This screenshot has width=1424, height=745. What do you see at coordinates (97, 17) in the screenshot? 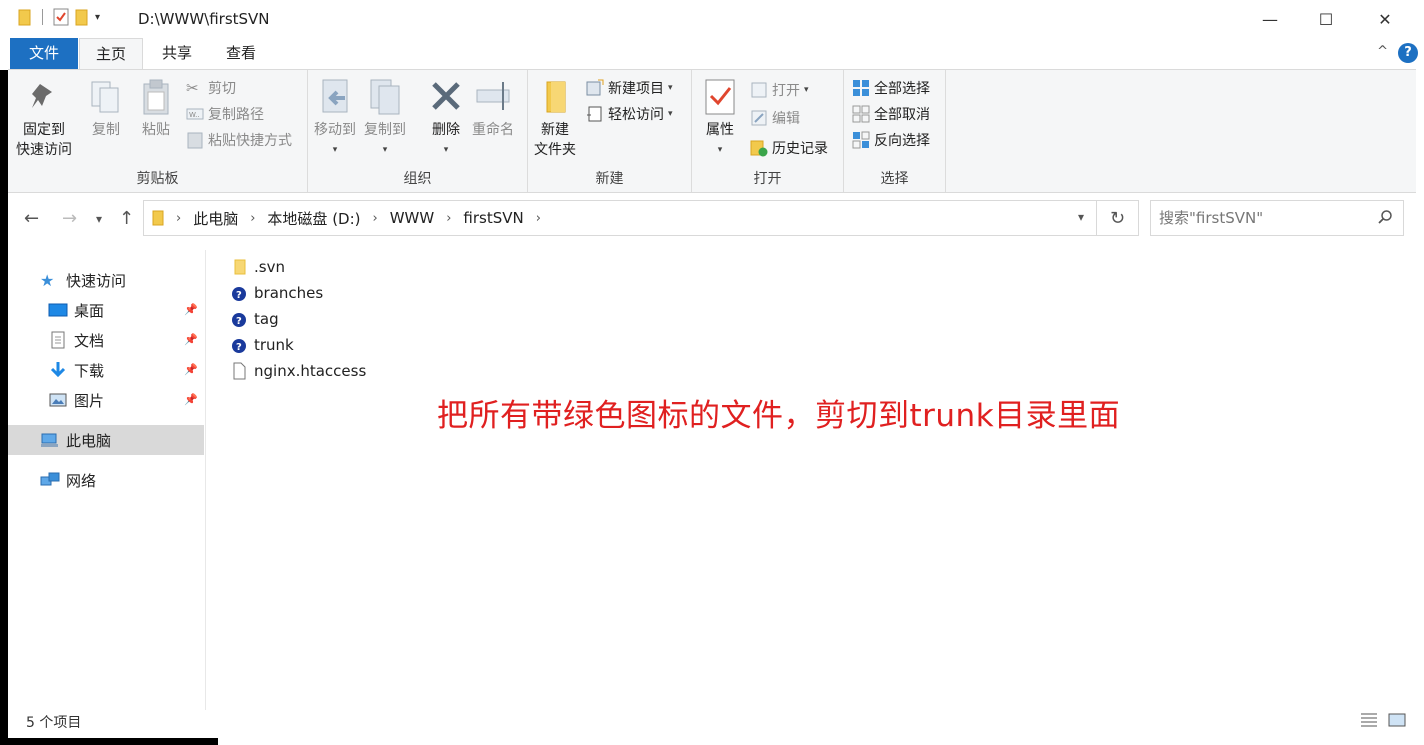
I see `customize-qat-icon: ▾` at bounding box center [97, 17].